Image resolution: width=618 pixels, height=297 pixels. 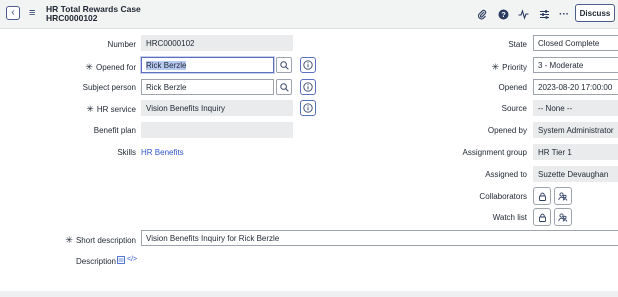 What do you see at coordinates (523, 14) in the screenshot?
I see `activity-icon` at bounding box center [523, 14].